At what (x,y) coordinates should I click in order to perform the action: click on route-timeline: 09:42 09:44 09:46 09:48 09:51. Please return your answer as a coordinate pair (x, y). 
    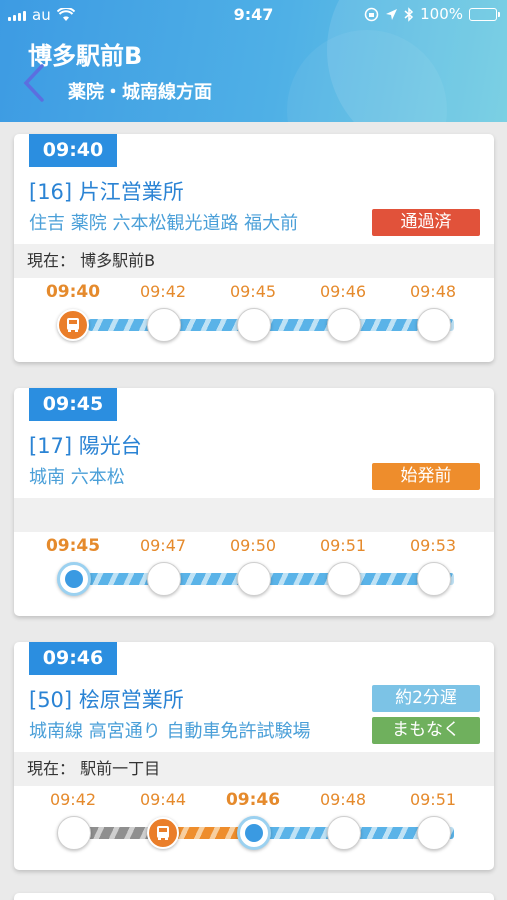
    Looking at the image, I should click on (254, 825).